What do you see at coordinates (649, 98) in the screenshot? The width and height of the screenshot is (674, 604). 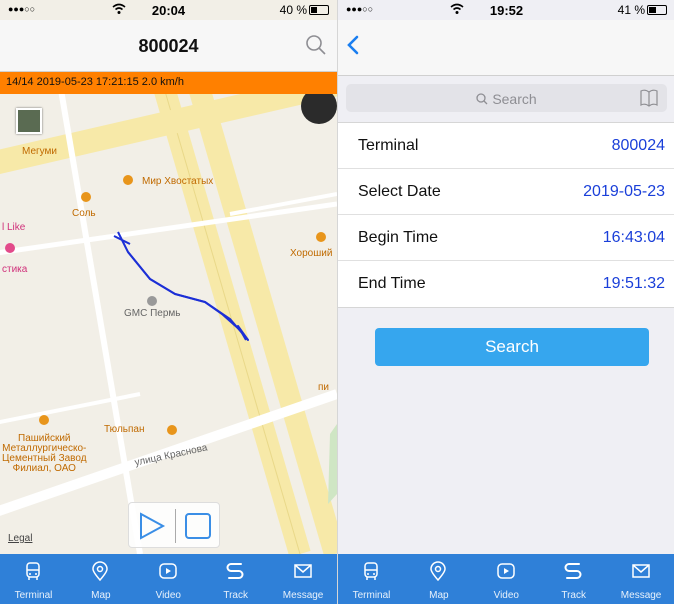 I see `bookmarks-icon` at bounding box center [649, 98].